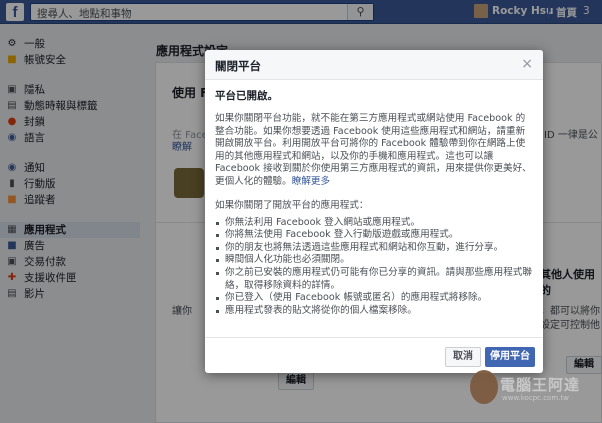 The width and height of the screenshot is (602, 423). I want to click on disable-platform-button: 停用平台, so click(510, 357).